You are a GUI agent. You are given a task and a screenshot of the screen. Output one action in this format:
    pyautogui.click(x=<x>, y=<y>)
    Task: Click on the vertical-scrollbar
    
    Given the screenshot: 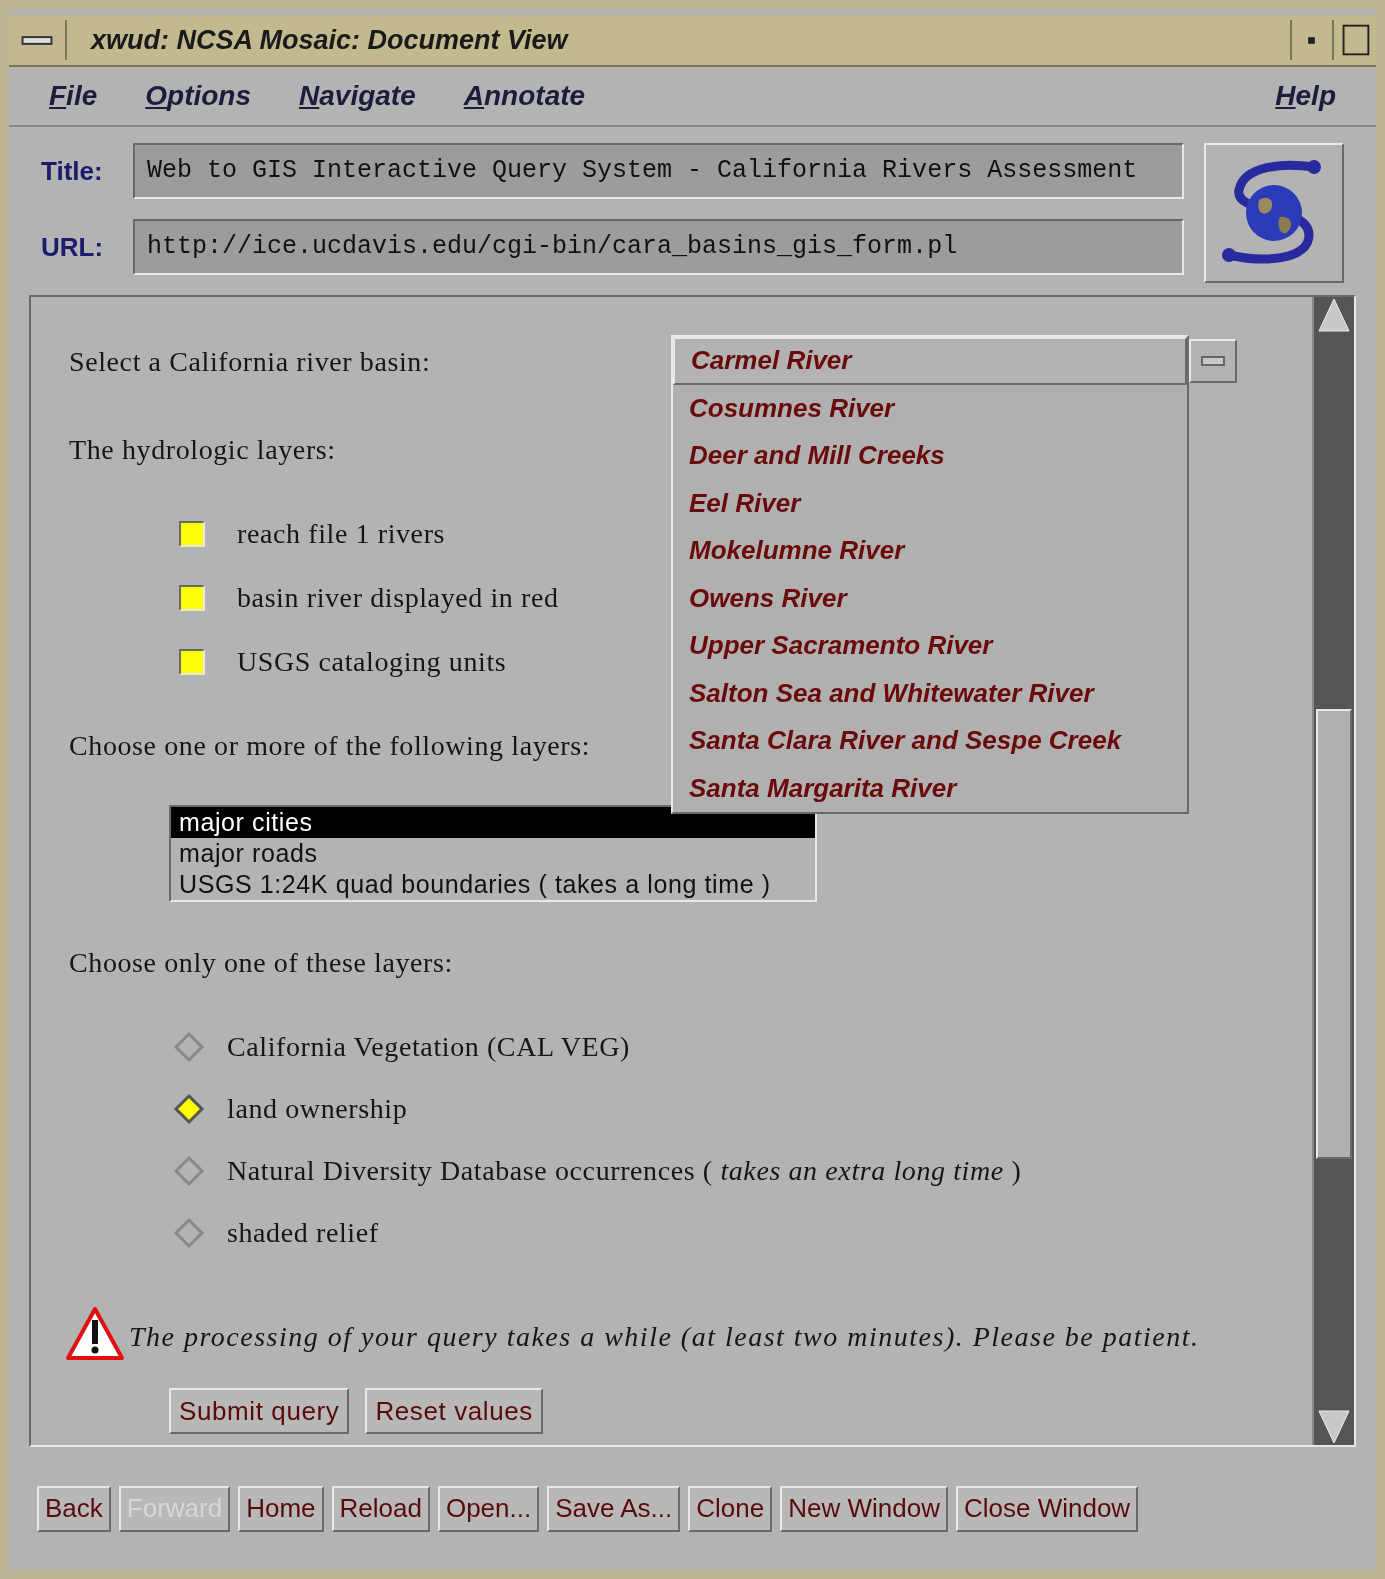 What is the action you would take?
    pyautogui.click(x=1333, y=871)
    